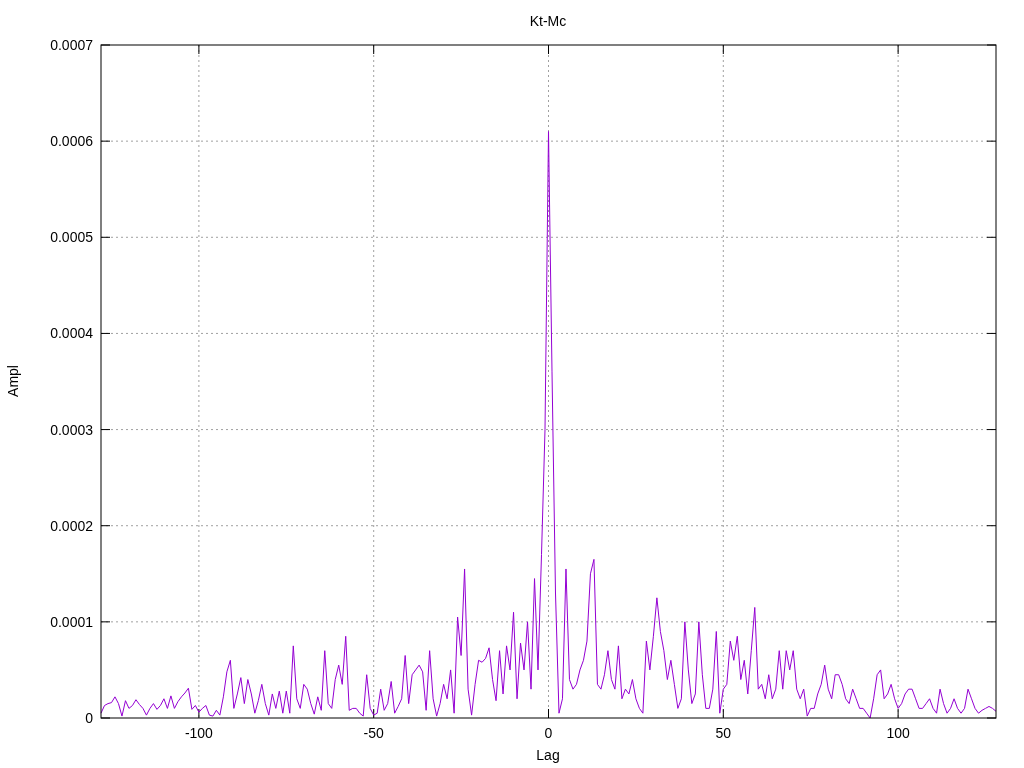 This screenshot has width=1024, height=768. I want to click on tick-label: 100, so click(898, 733).